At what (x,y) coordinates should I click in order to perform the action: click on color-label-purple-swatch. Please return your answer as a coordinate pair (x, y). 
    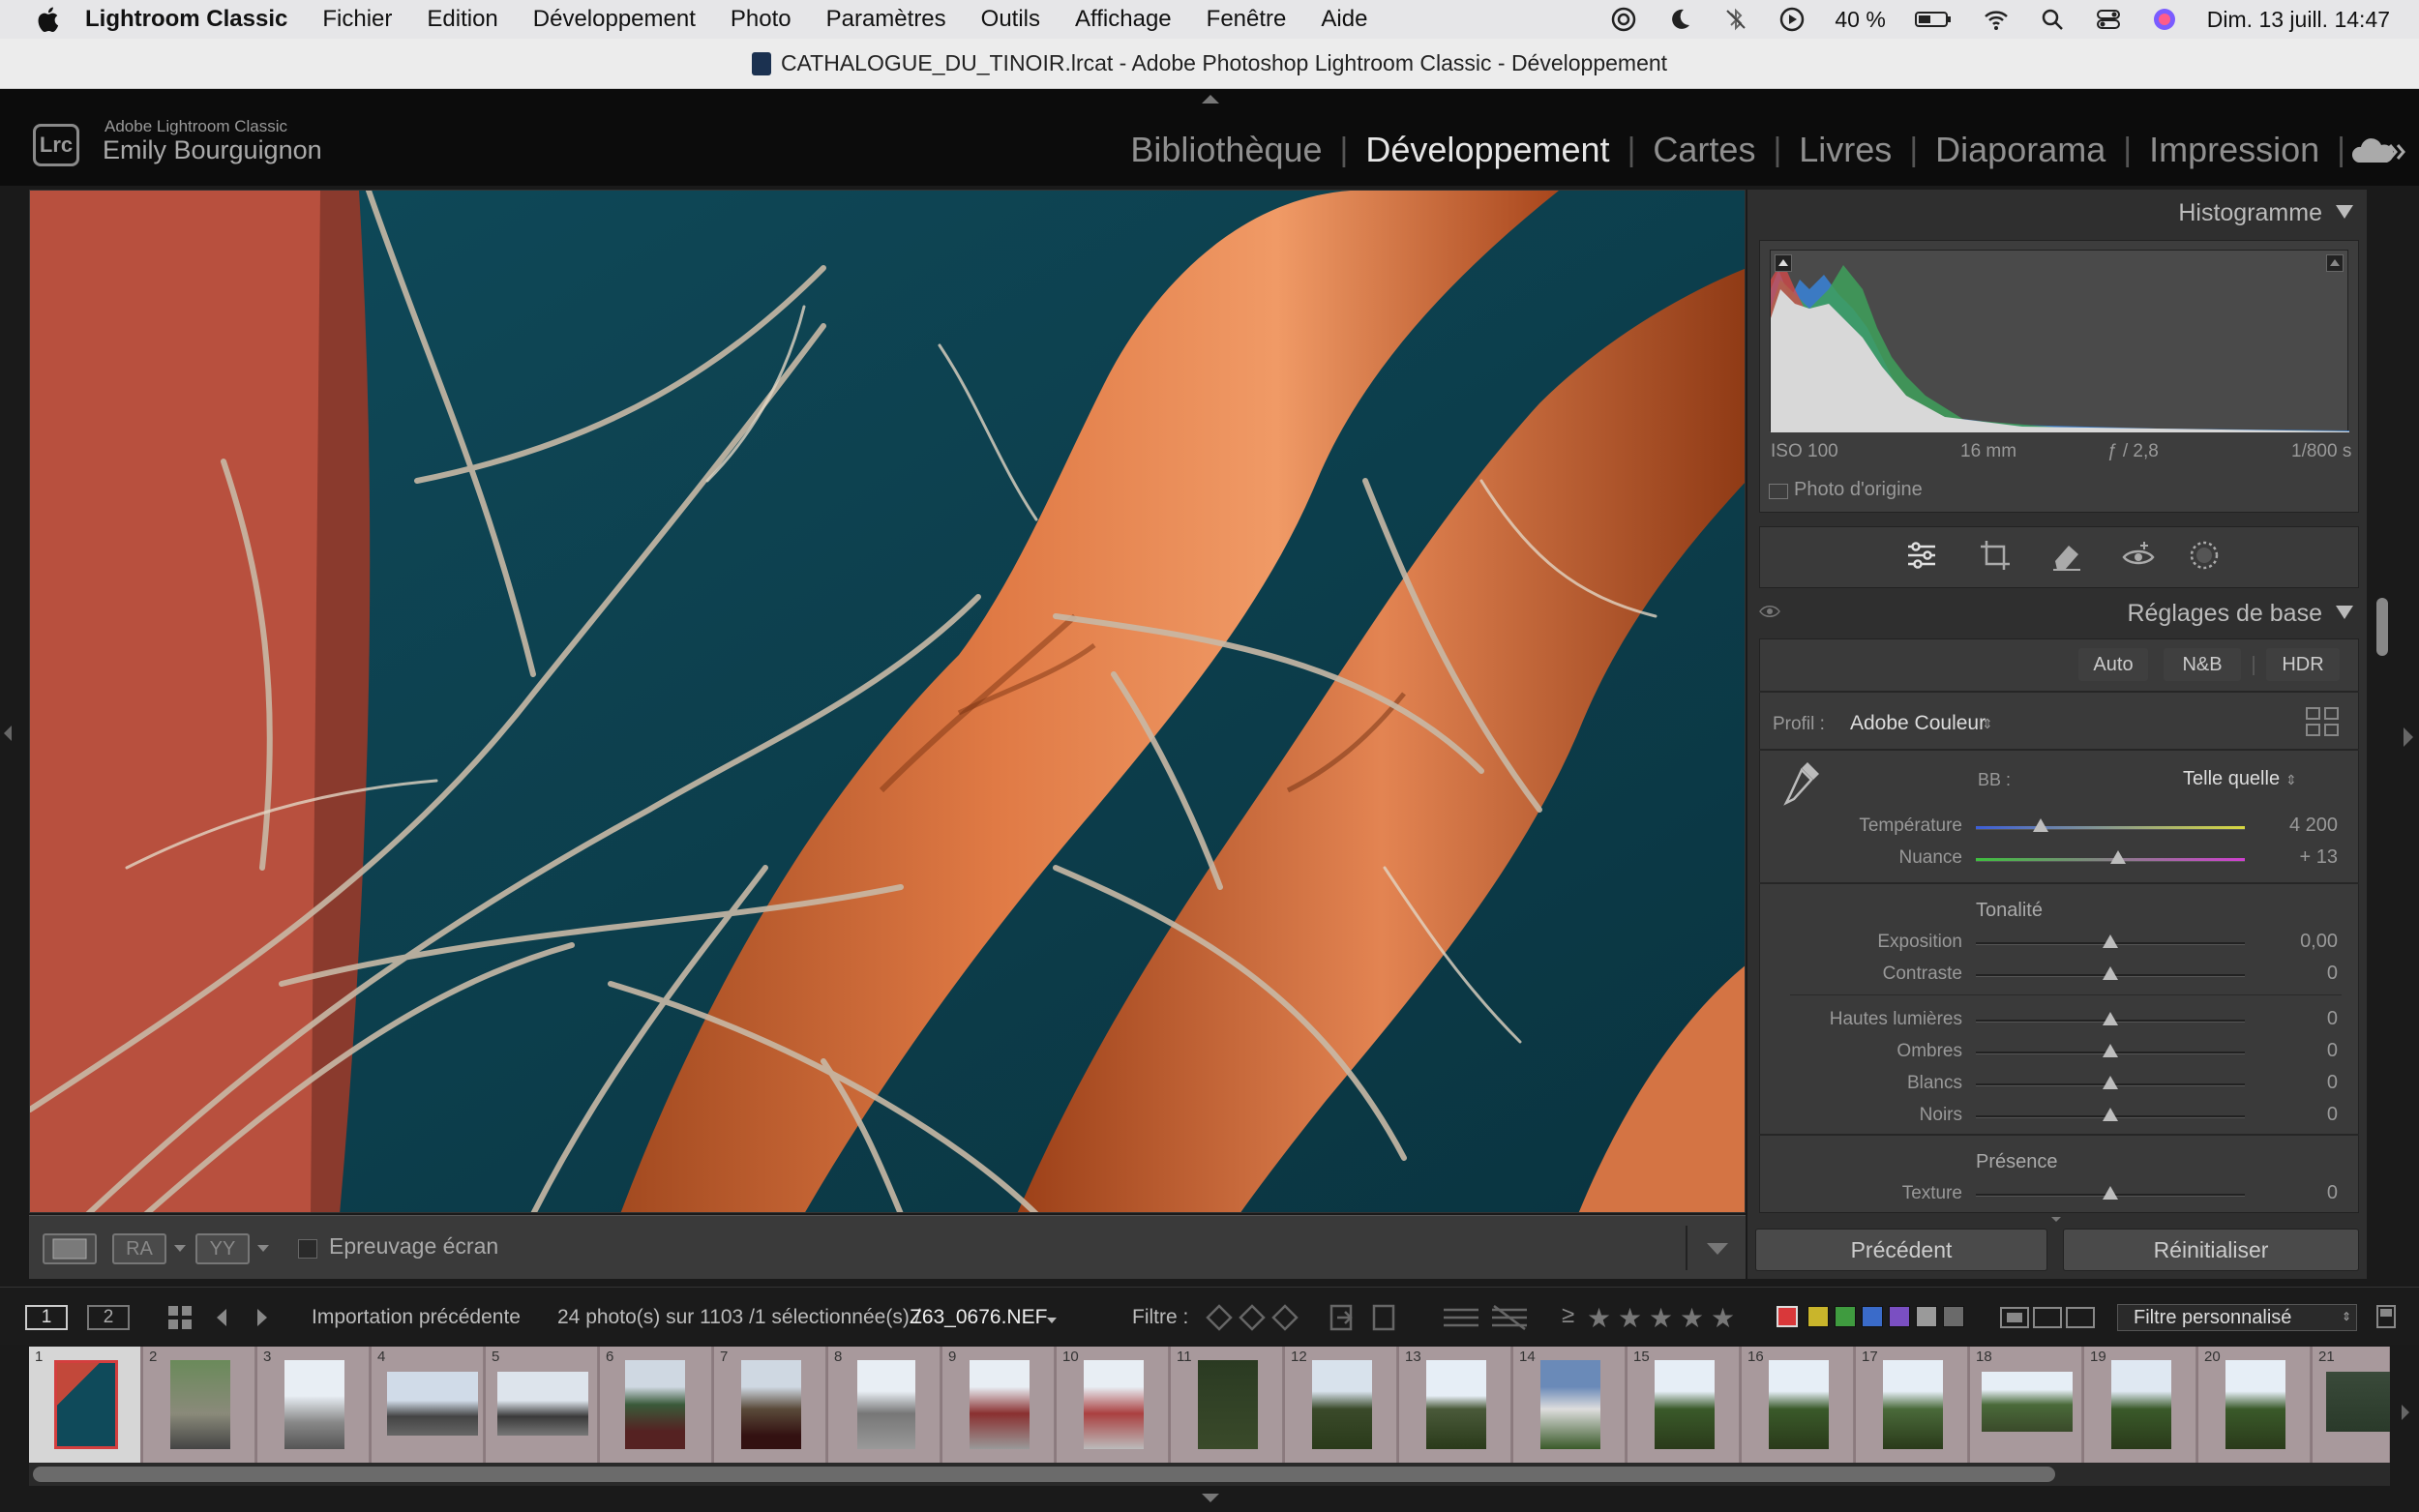
    Looking at the image, I should click on (1900, 1317).